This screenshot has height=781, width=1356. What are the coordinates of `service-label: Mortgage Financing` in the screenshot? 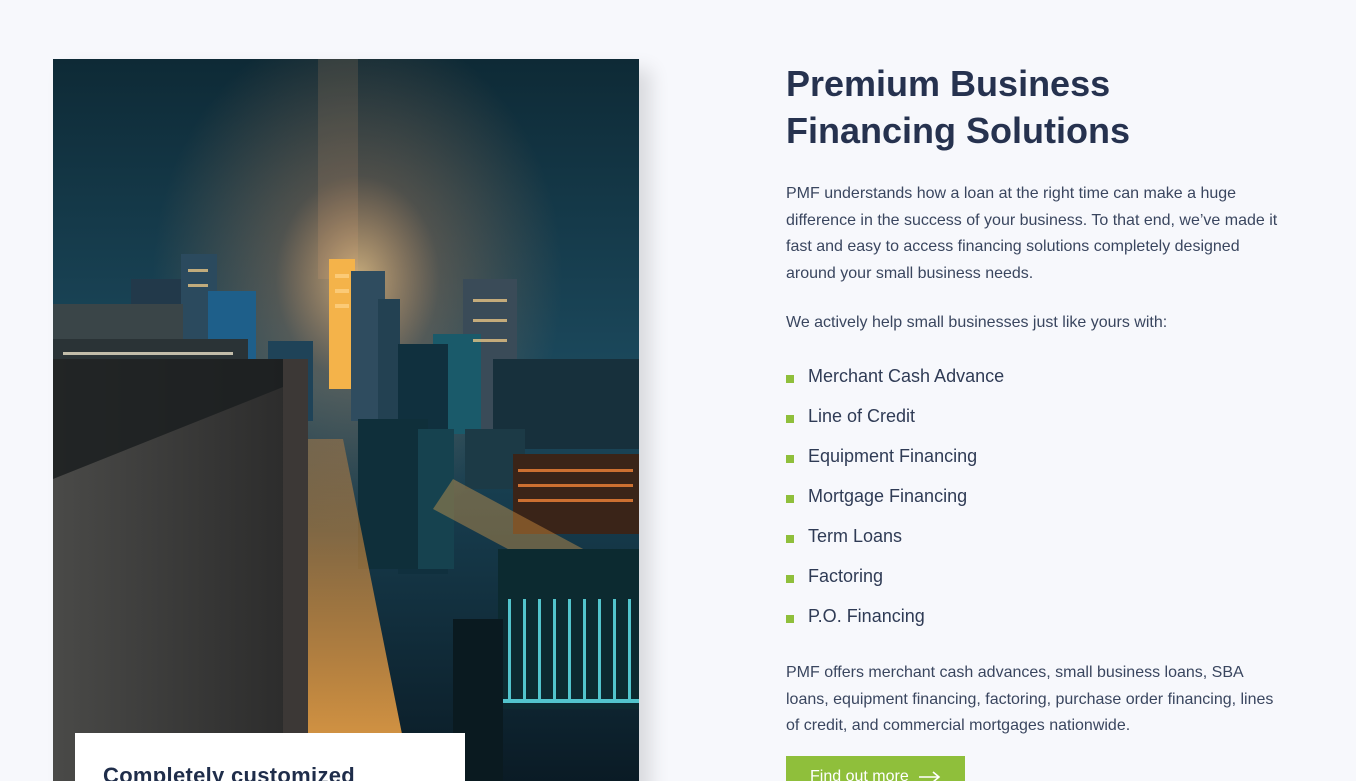 It's located at (888, 495).